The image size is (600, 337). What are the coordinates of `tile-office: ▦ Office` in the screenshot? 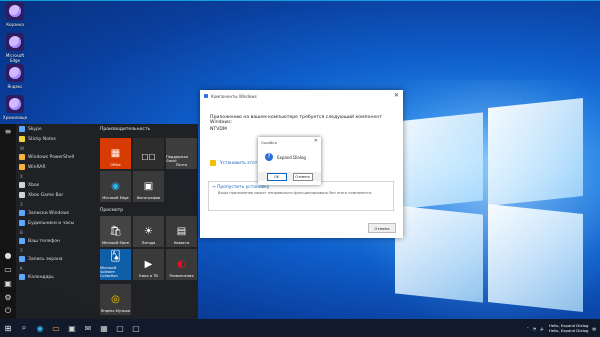 It's located at (115, 153).